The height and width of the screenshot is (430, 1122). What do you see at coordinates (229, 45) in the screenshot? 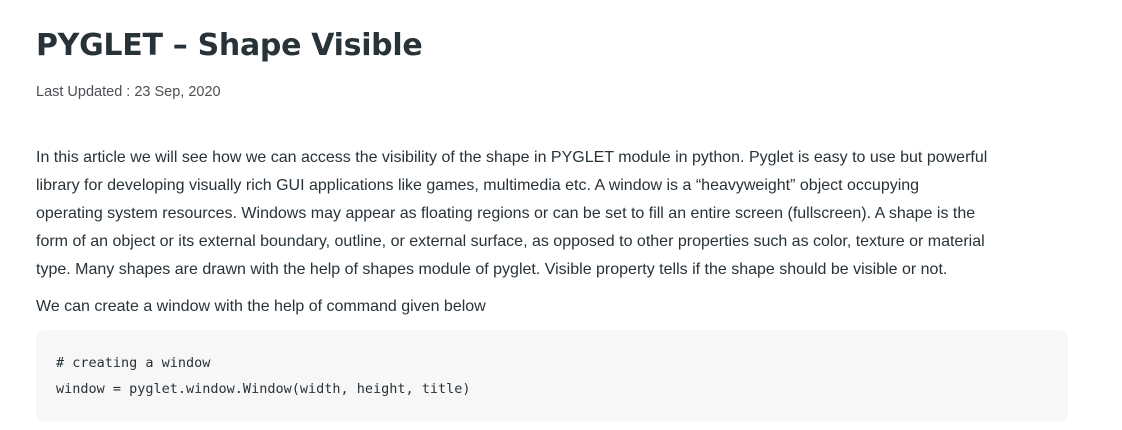
I see `article-title: PYGLET – Shape Visible` at bounding box center [229, 45].